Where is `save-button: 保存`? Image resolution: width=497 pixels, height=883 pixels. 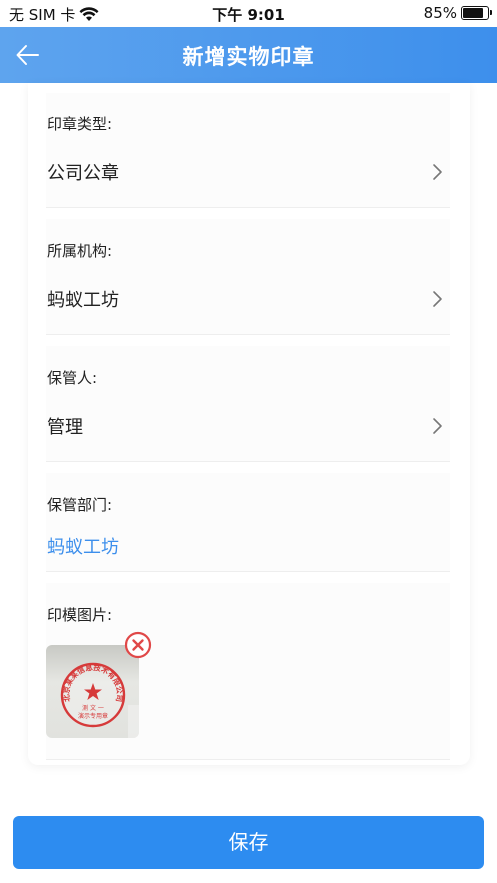 save-button: 保存 is located at coordinates (248, 842).